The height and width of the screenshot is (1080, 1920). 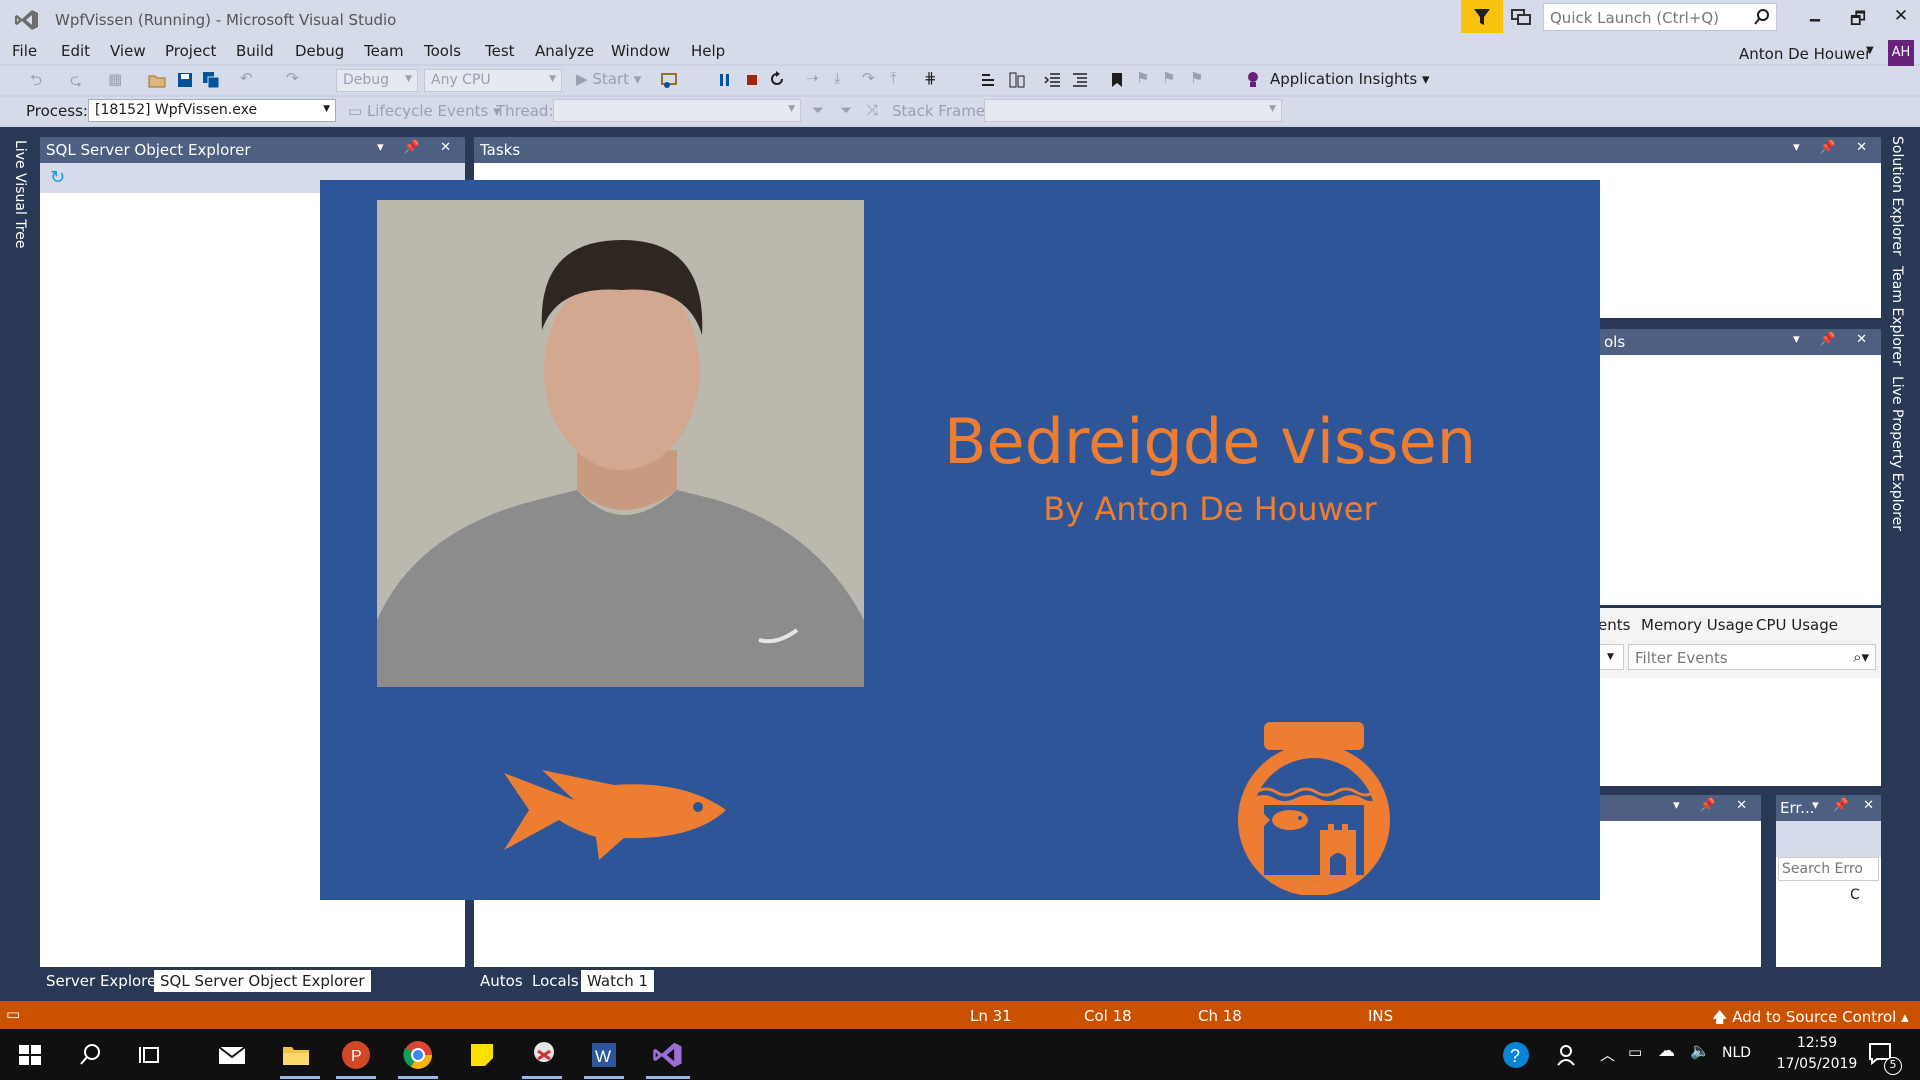 What do you see at coordinates (150, 1055) in the screenshot?
I see `task-view-icon` at bounding box center [150, 1055].